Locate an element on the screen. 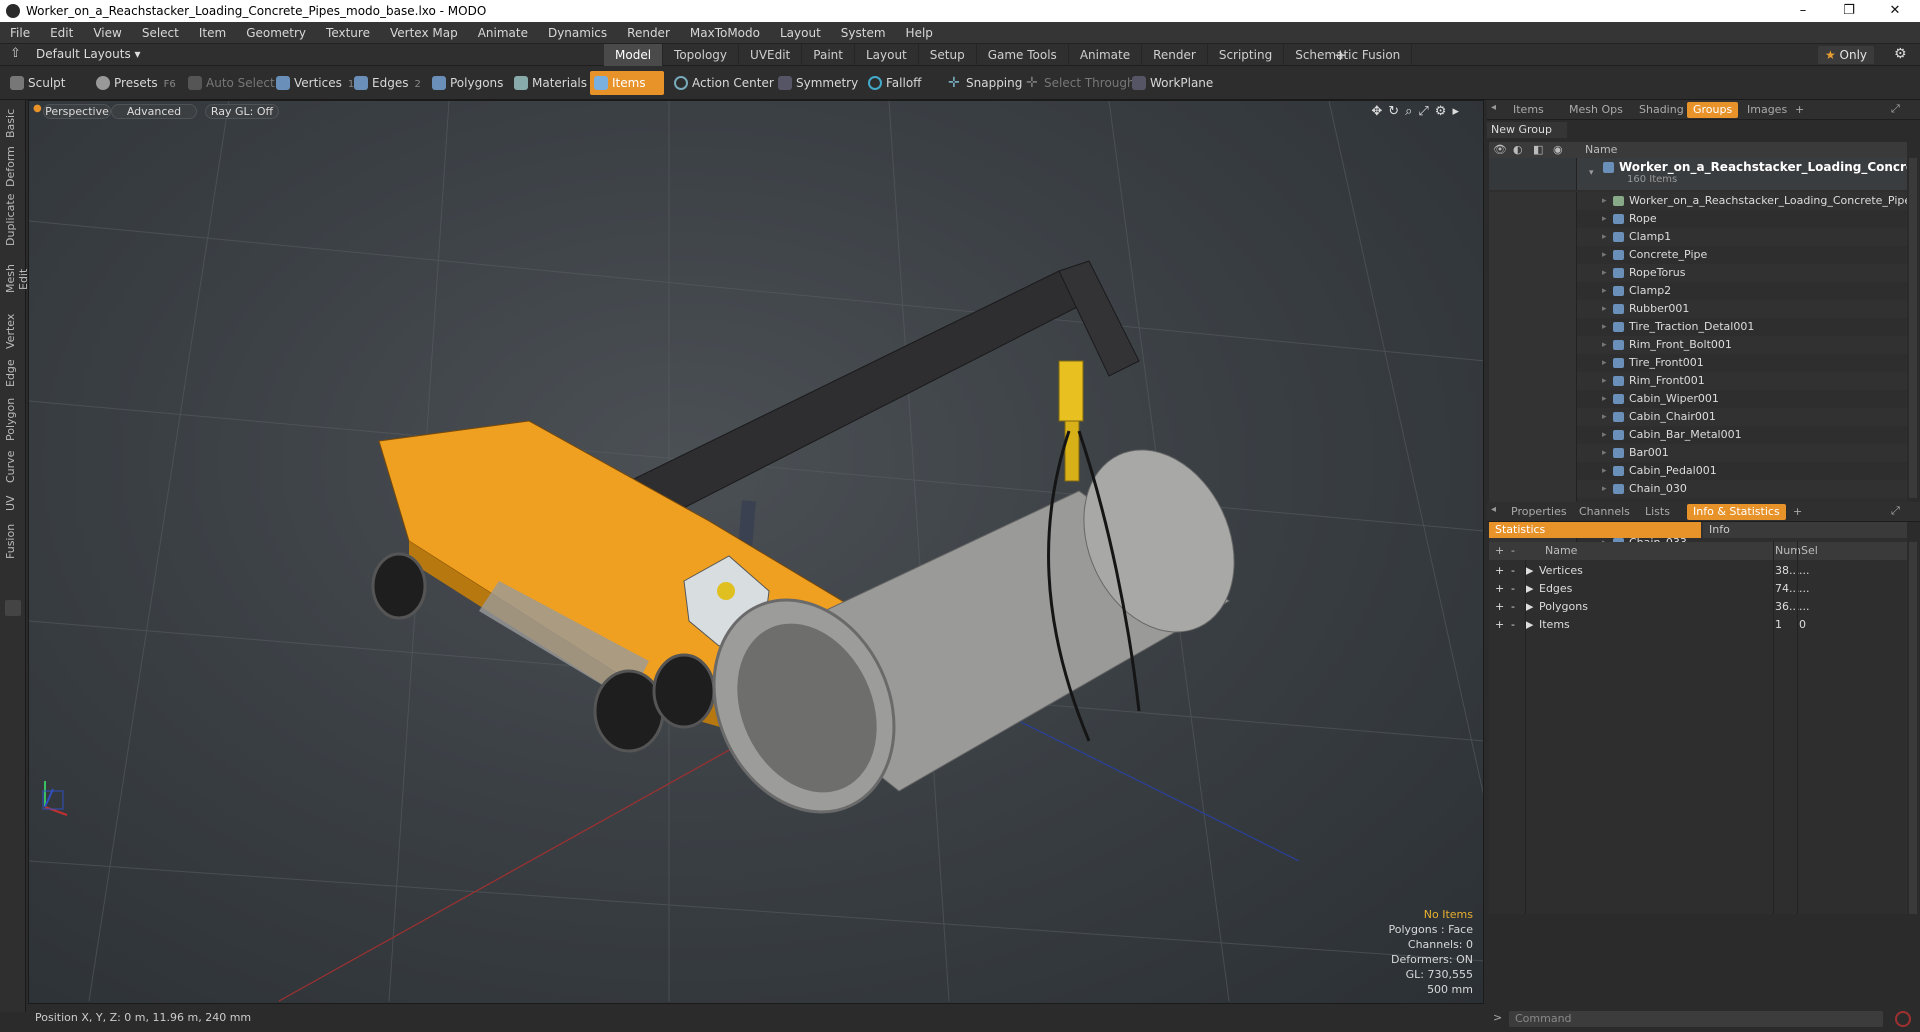 Image resolution: width=1920 pixels, height=1032 pixels. tab-groups: Groups is located at coordinates (1713, 110).